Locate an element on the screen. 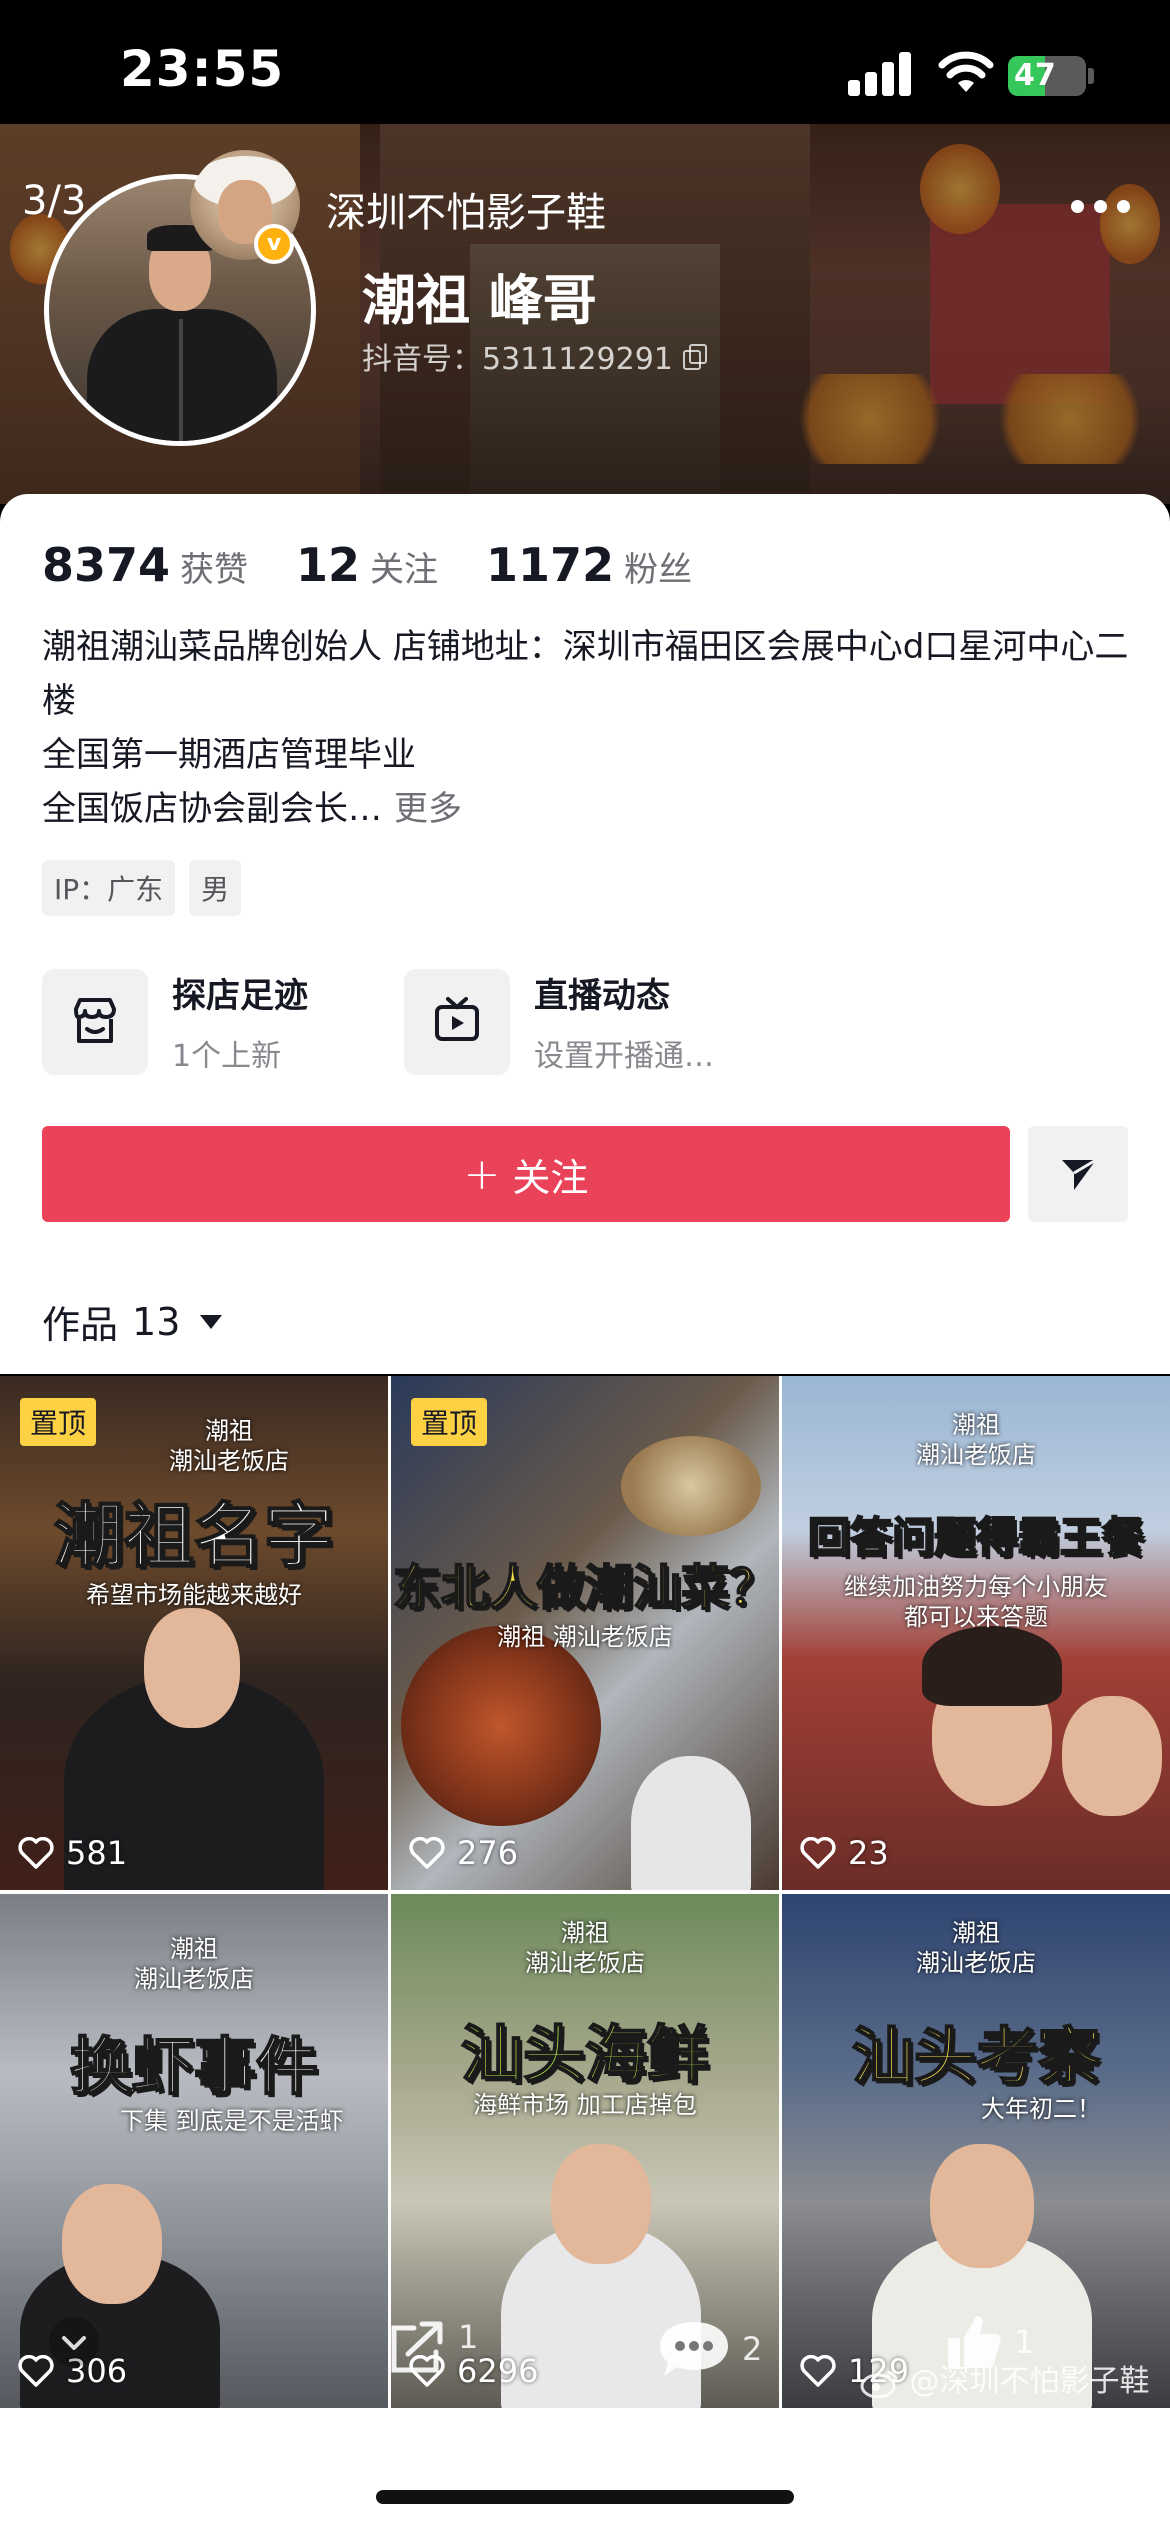 The image size is (1170, 2532). comment-button: 2 is located at coordinates (709, 2349).